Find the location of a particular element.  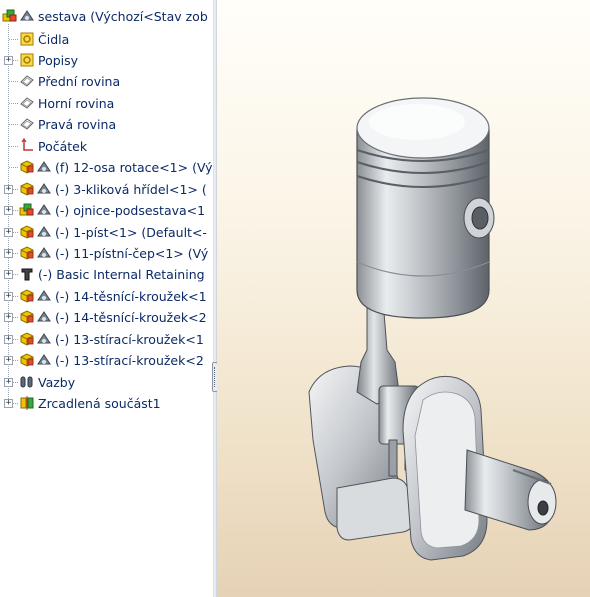

tree-item-label: (-) 1-píst<1> (Default<- is located at coordinates (131, 232).